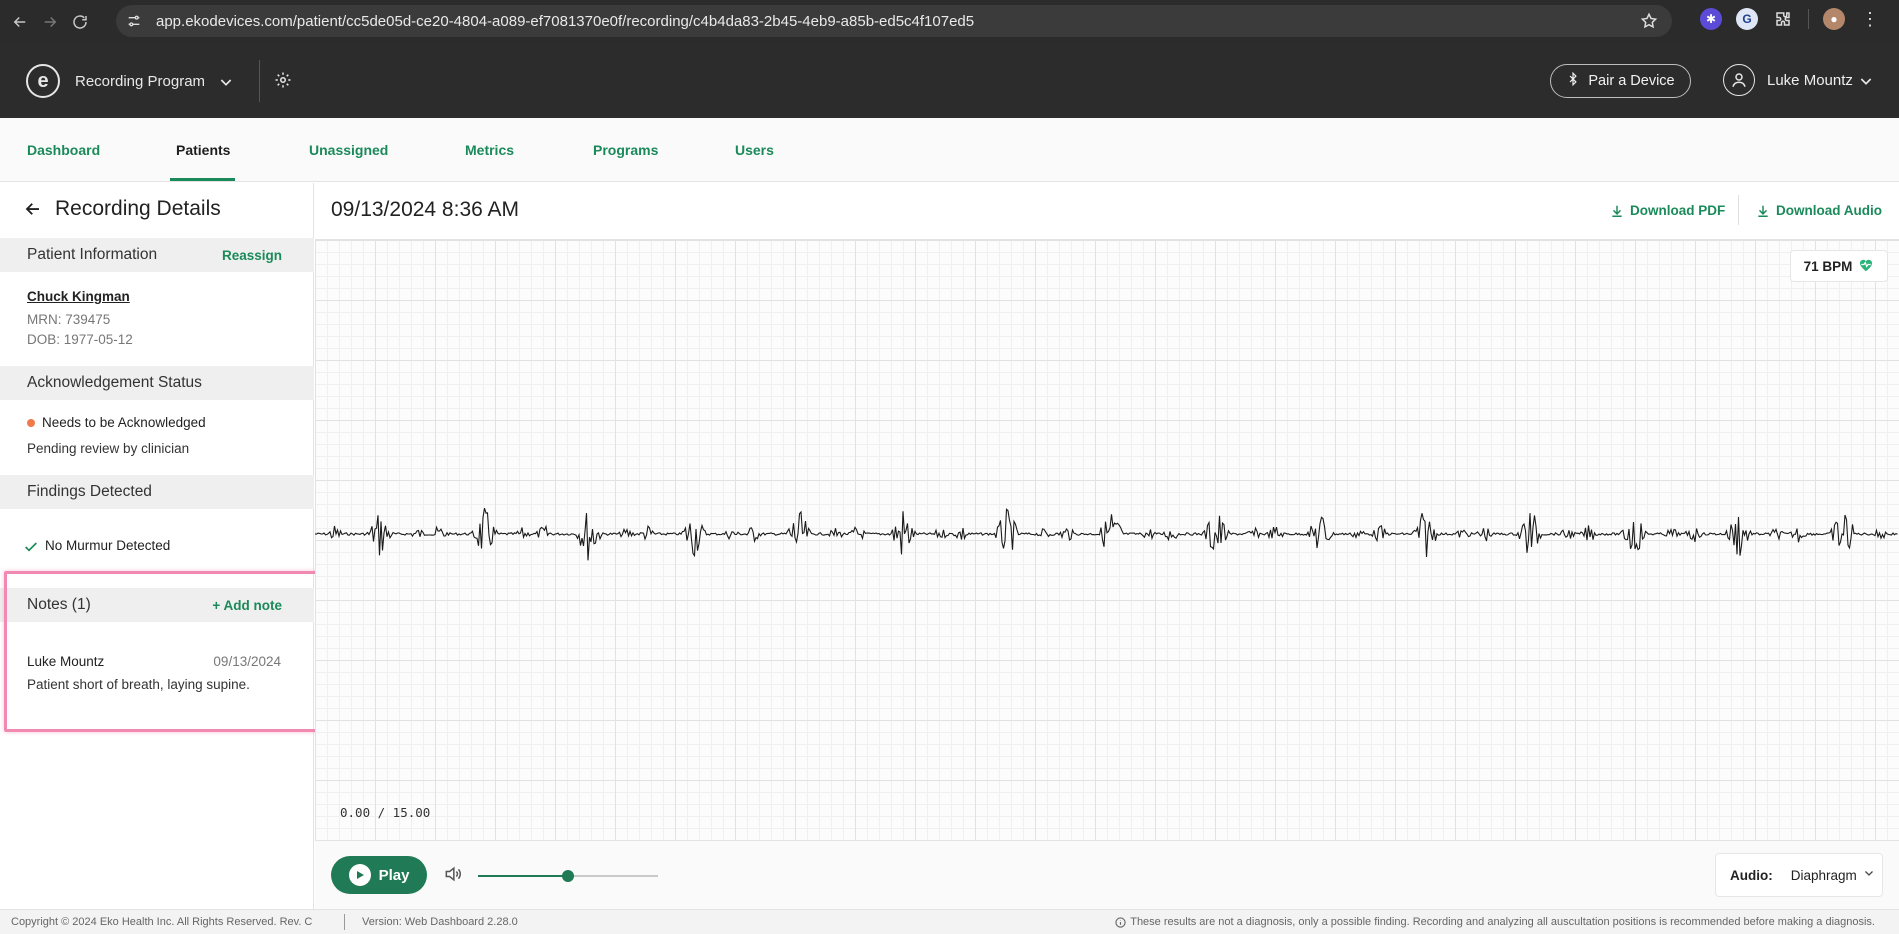  Describe the element at coordinates (1783, 19) in the screenshot. I see `puzzle-icon` at that location.